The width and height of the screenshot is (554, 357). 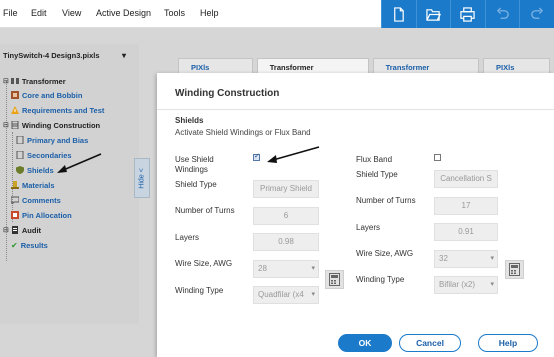 I want to click on undo-icon, so click(x=502, y=12).